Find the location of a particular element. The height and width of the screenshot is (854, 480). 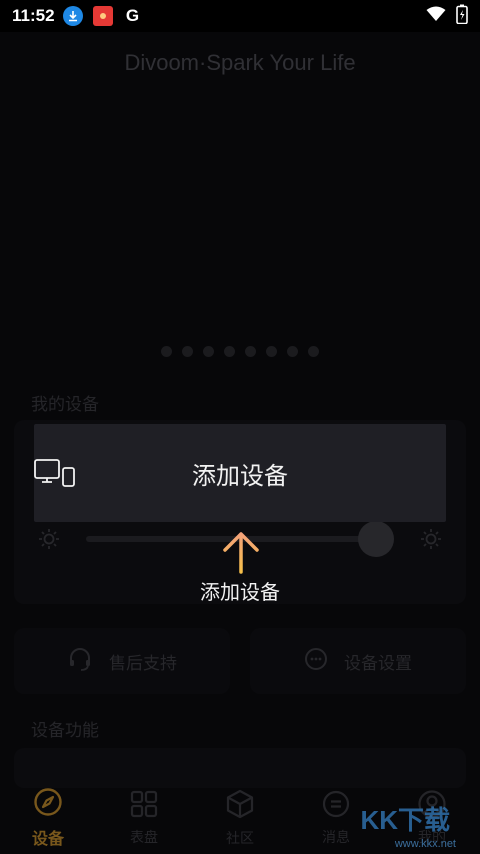

download-icon is located at coordinates (72, 16).